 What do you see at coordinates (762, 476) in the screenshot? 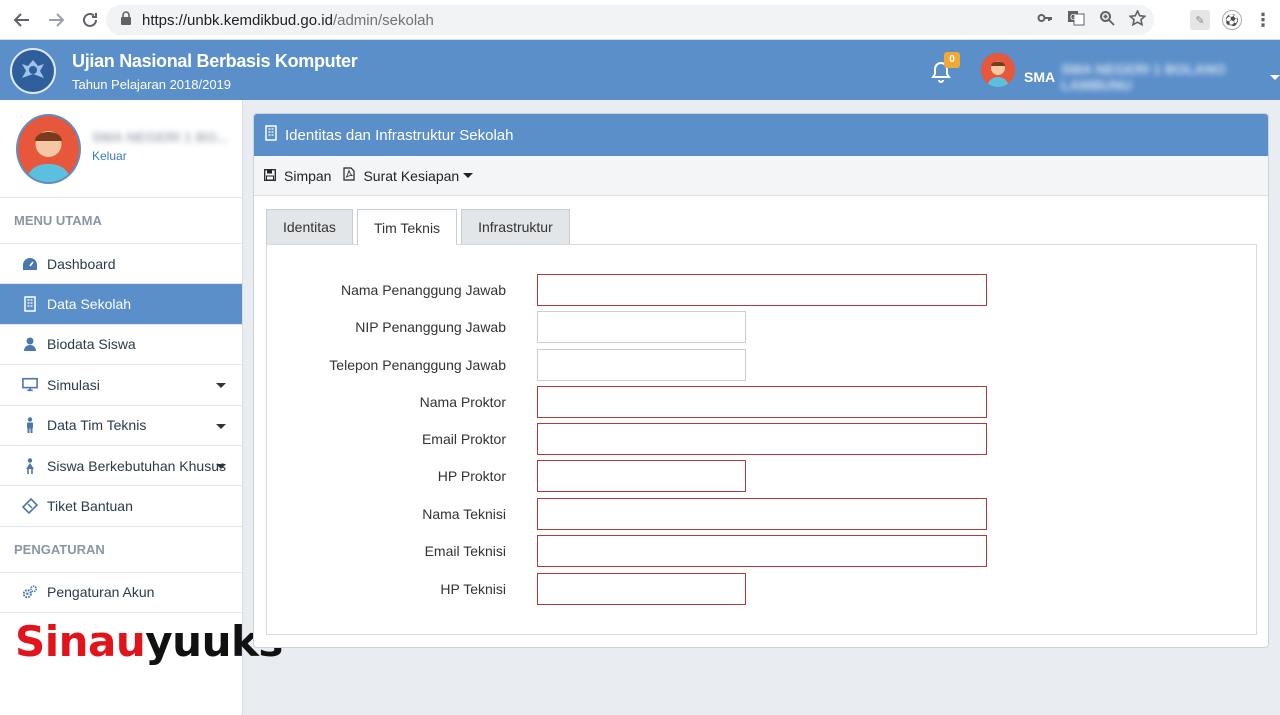
I see `form-row: HP Proktor` at bounding box center [762, 476].